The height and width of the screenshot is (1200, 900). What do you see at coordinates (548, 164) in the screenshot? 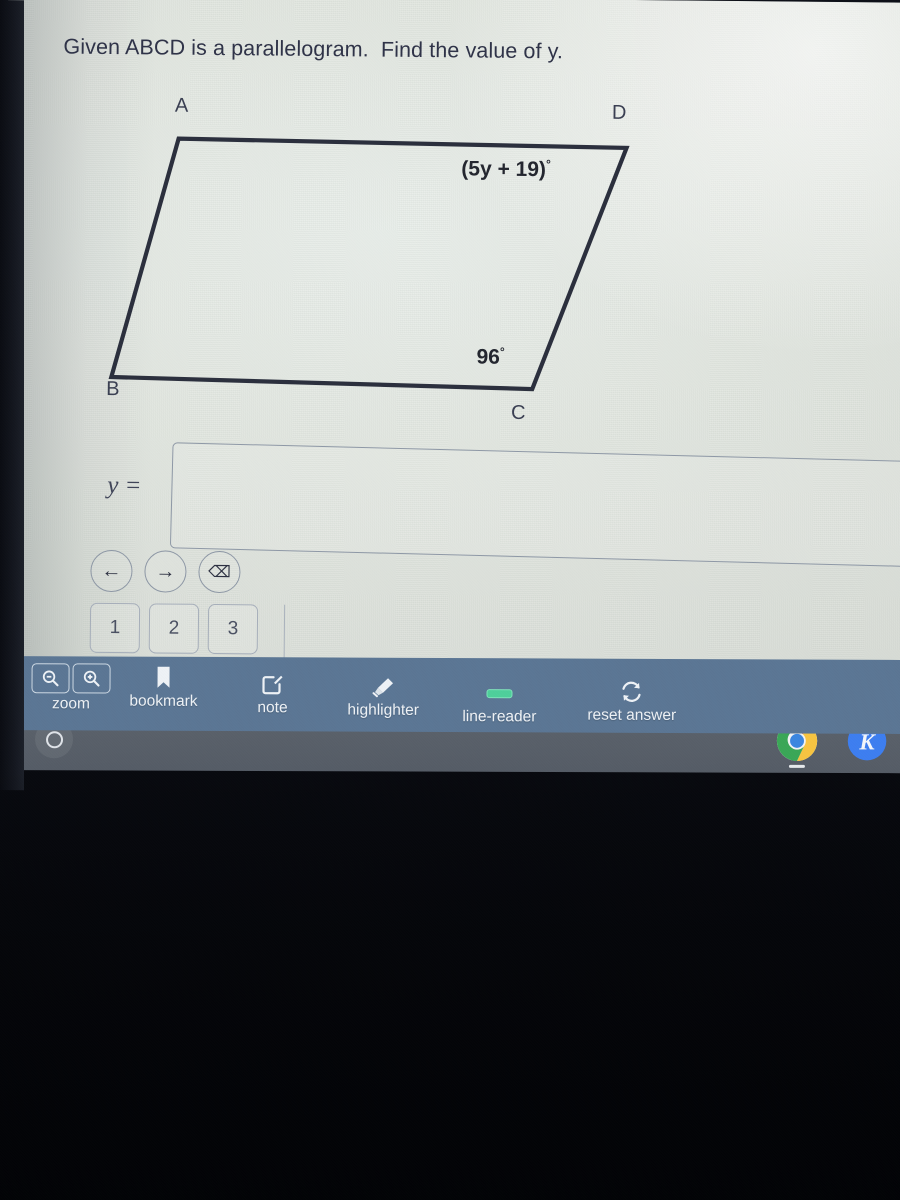
I see `degree-symbol-d: °` at bounding box center [548, 164].